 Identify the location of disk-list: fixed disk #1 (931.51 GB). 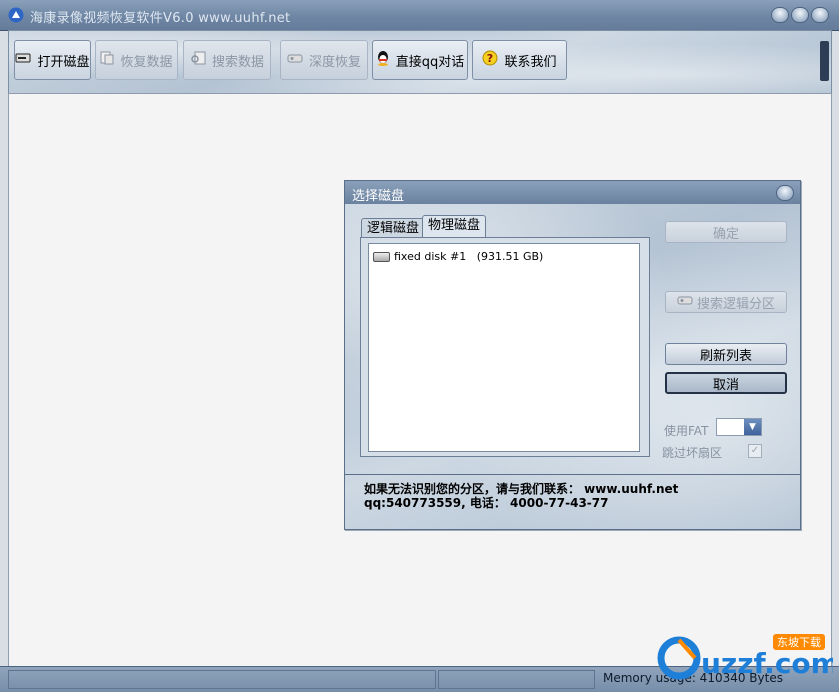
(504, 347).